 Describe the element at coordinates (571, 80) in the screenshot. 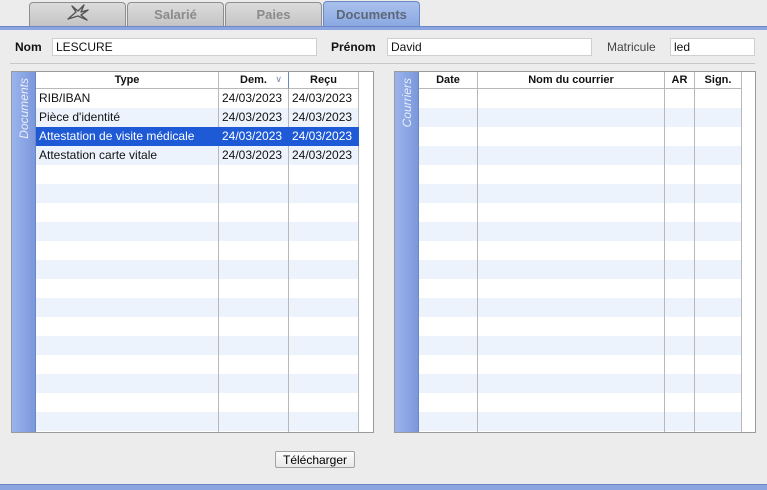

I see `column-header-nom-courrier: Nom du courrier` at that location.